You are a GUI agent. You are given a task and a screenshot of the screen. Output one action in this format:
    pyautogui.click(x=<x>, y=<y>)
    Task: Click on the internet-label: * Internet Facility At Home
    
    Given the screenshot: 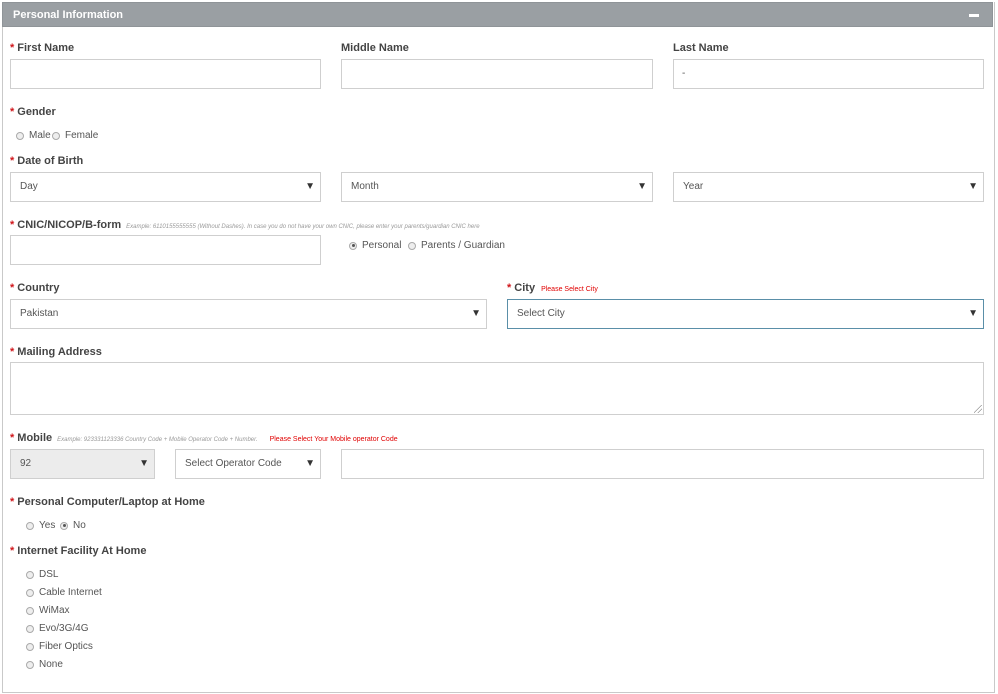 What is the action you would take?
    pyautogui.click(x=78, y=551)
    